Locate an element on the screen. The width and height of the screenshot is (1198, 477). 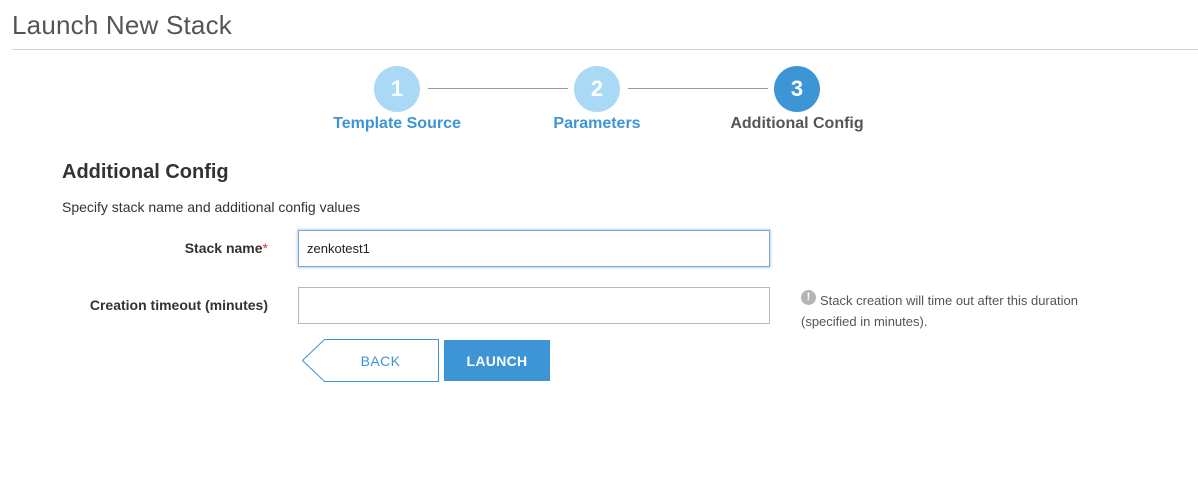
step-number-badge: 3 is located at coordinates (797, 89).